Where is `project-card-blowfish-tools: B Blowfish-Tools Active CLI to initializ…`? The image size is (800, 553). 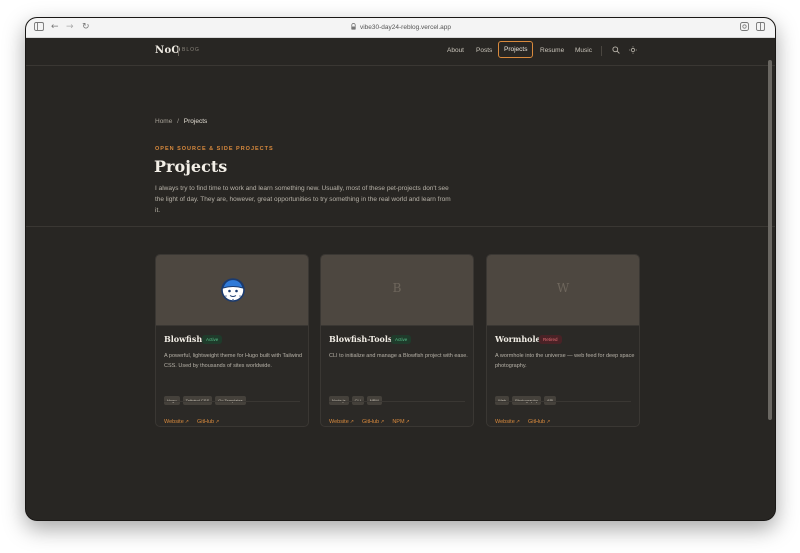
project-card-blowfish-tools: B Blowfish-Tools Active CLI to initializ… is located at coordinates (397, 340).